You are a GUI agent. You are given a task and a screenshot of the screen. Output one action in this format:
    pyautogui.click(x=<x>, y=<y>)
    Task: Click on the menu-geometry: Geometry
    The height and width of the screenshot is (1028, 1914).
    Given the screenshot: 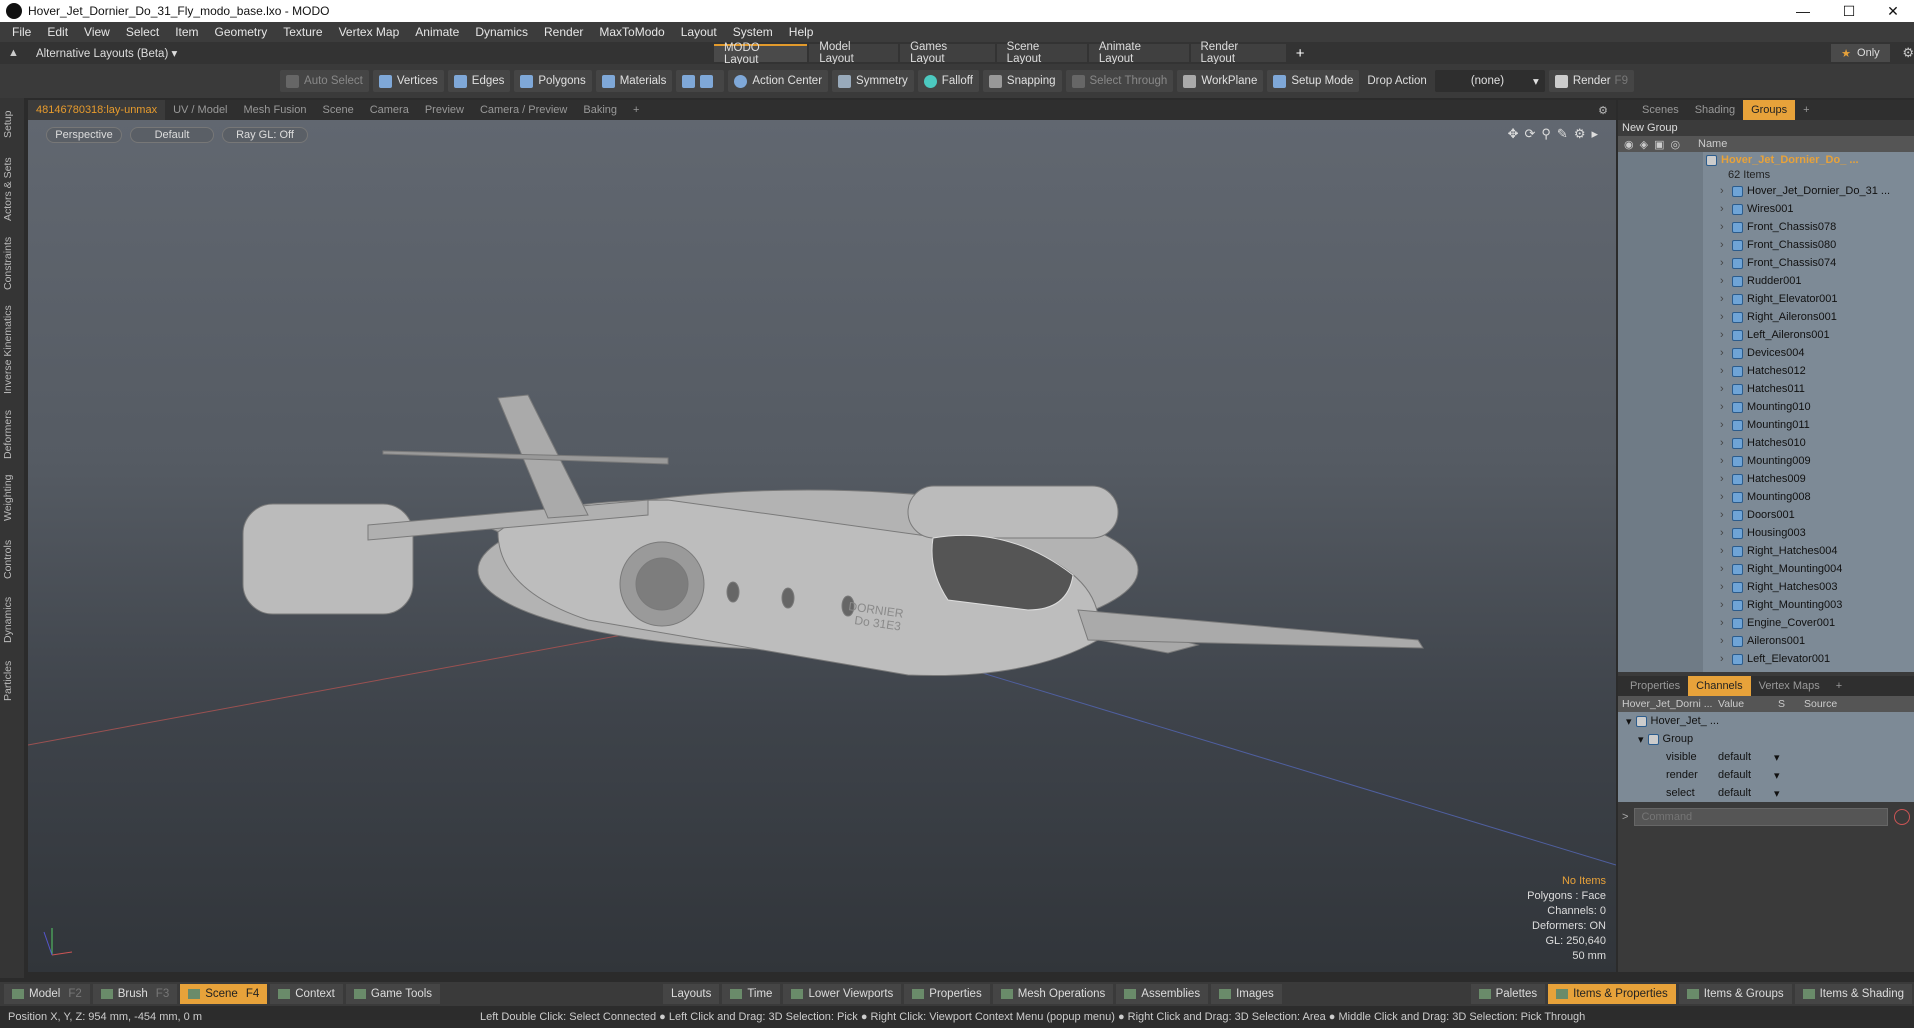 What is the action you would take?
    pyautogui.click(x=241, y=32)
    